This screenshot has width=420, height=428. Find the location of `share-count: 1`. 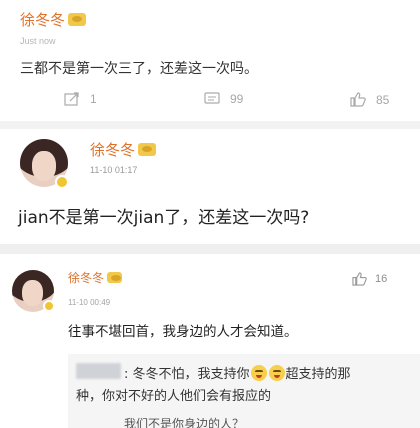

share-count: 1 is located at coordinates (93, 99).